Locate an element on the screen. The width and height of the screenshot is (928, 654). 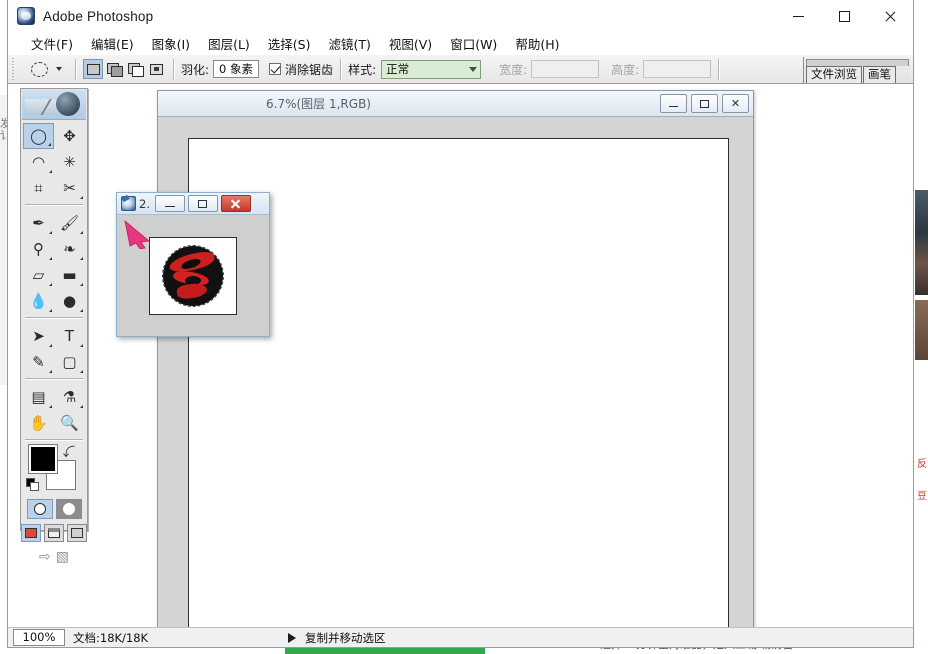
toolbox-header-banner is located at coordinates (54, 105).